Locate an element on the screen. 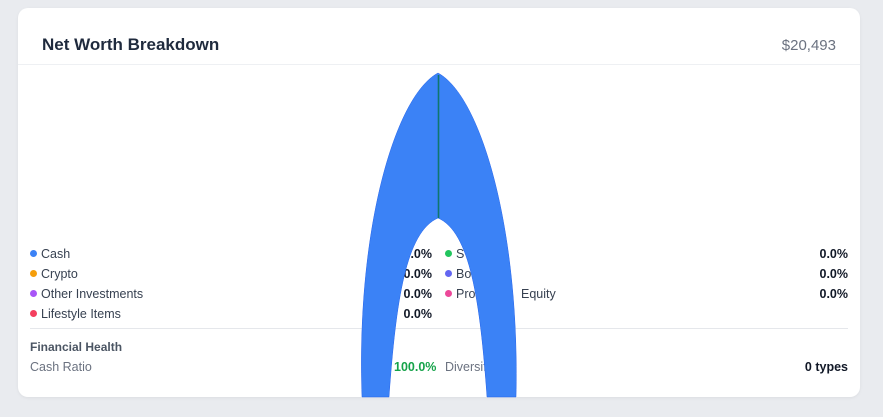  legend-label: Bo is located at coordinates (464, 274).